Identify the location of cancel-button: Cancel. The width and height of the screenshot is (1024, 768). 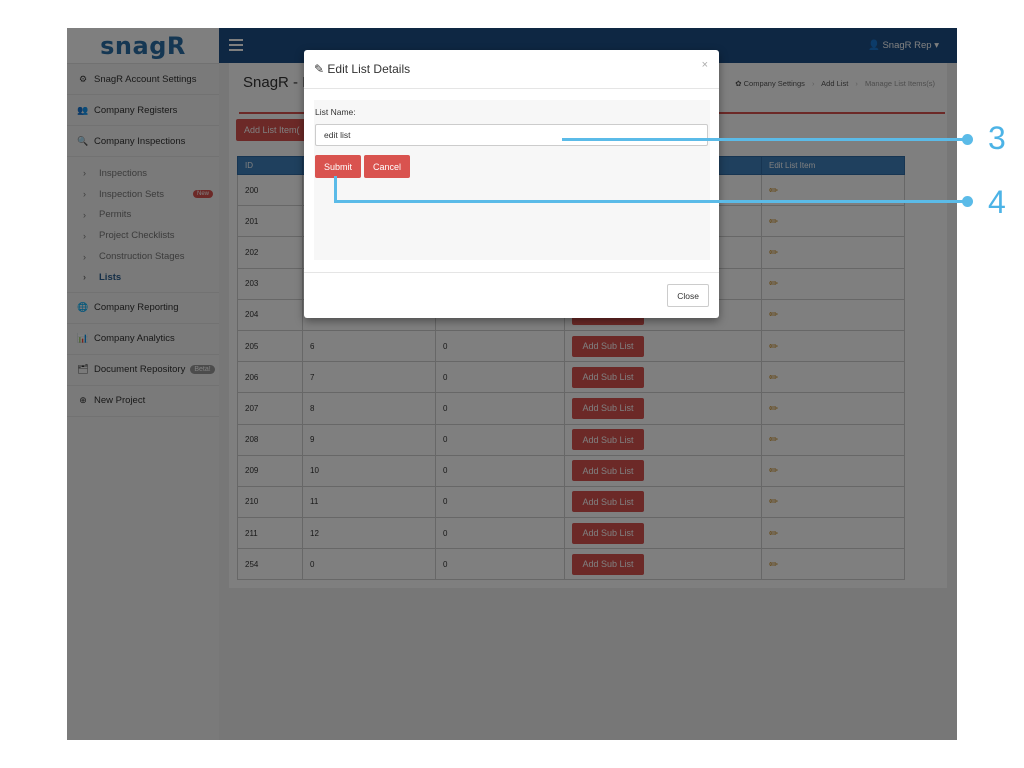
(387, 166).